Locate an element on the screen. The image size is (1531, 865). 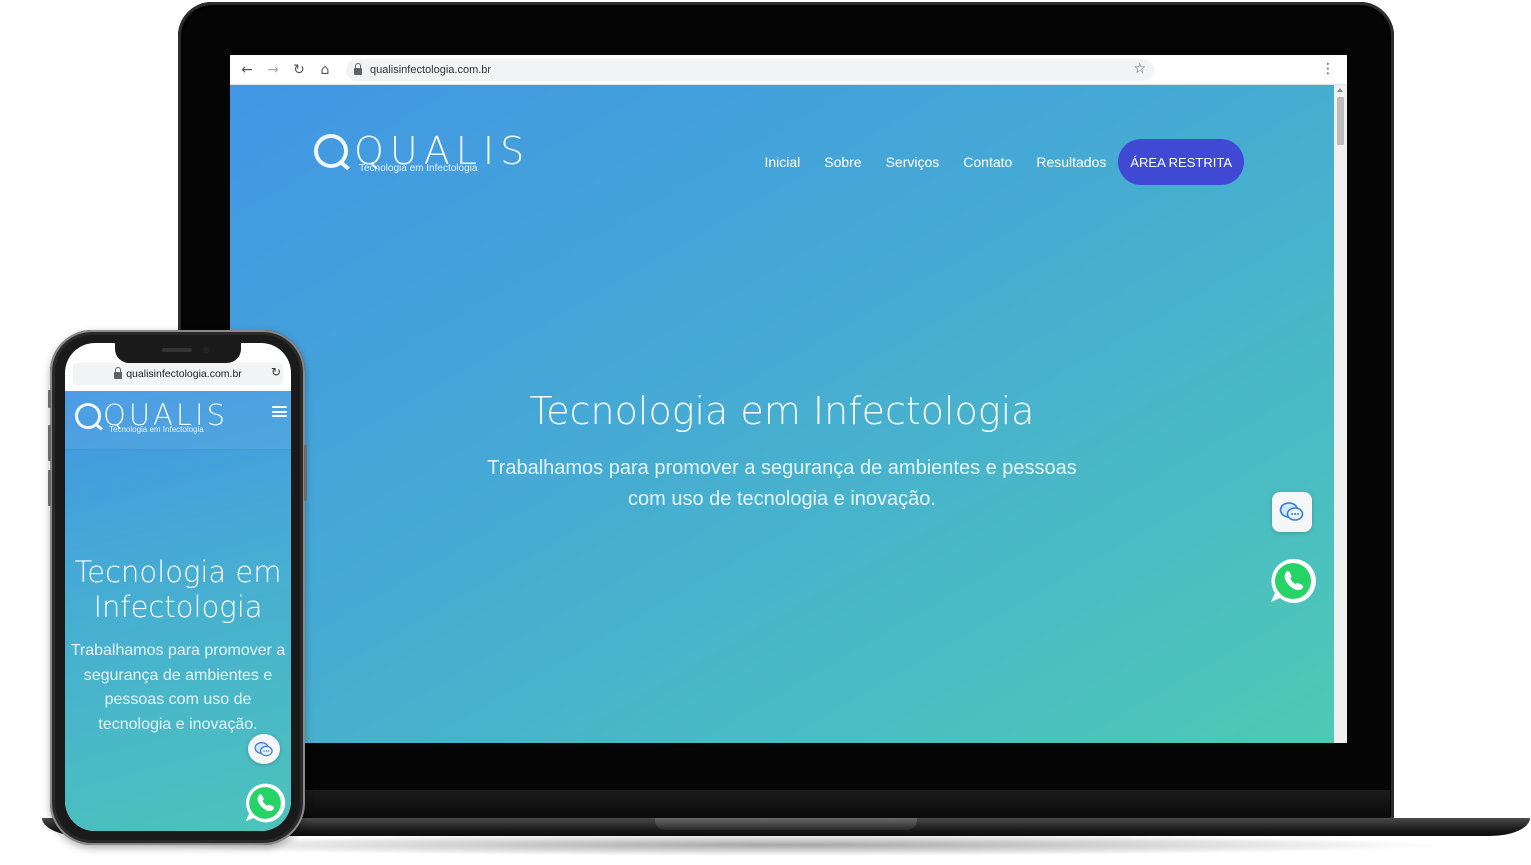
nav-item-servicos: Serviços is located at coordinates (913, 162).